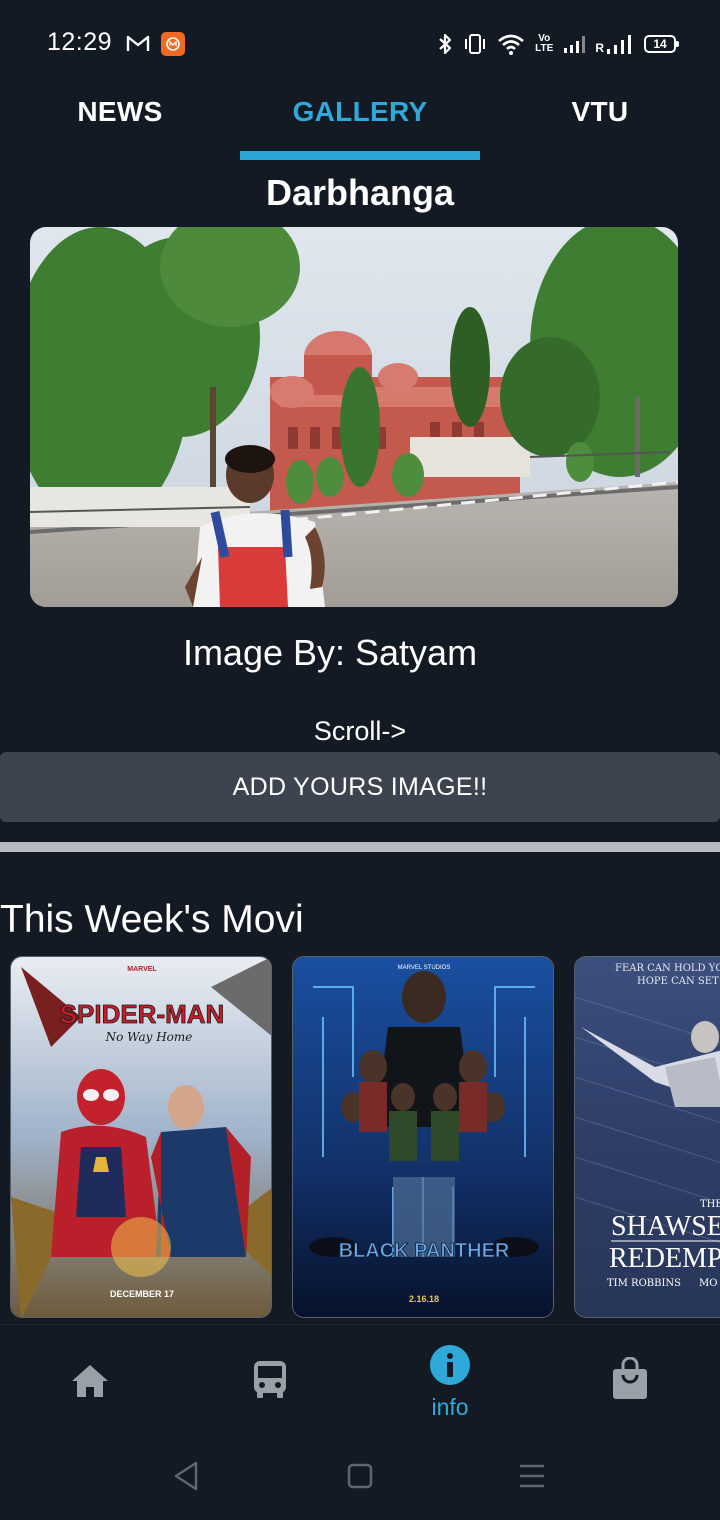  I want to click on nav-bus, so click(270, 1379).